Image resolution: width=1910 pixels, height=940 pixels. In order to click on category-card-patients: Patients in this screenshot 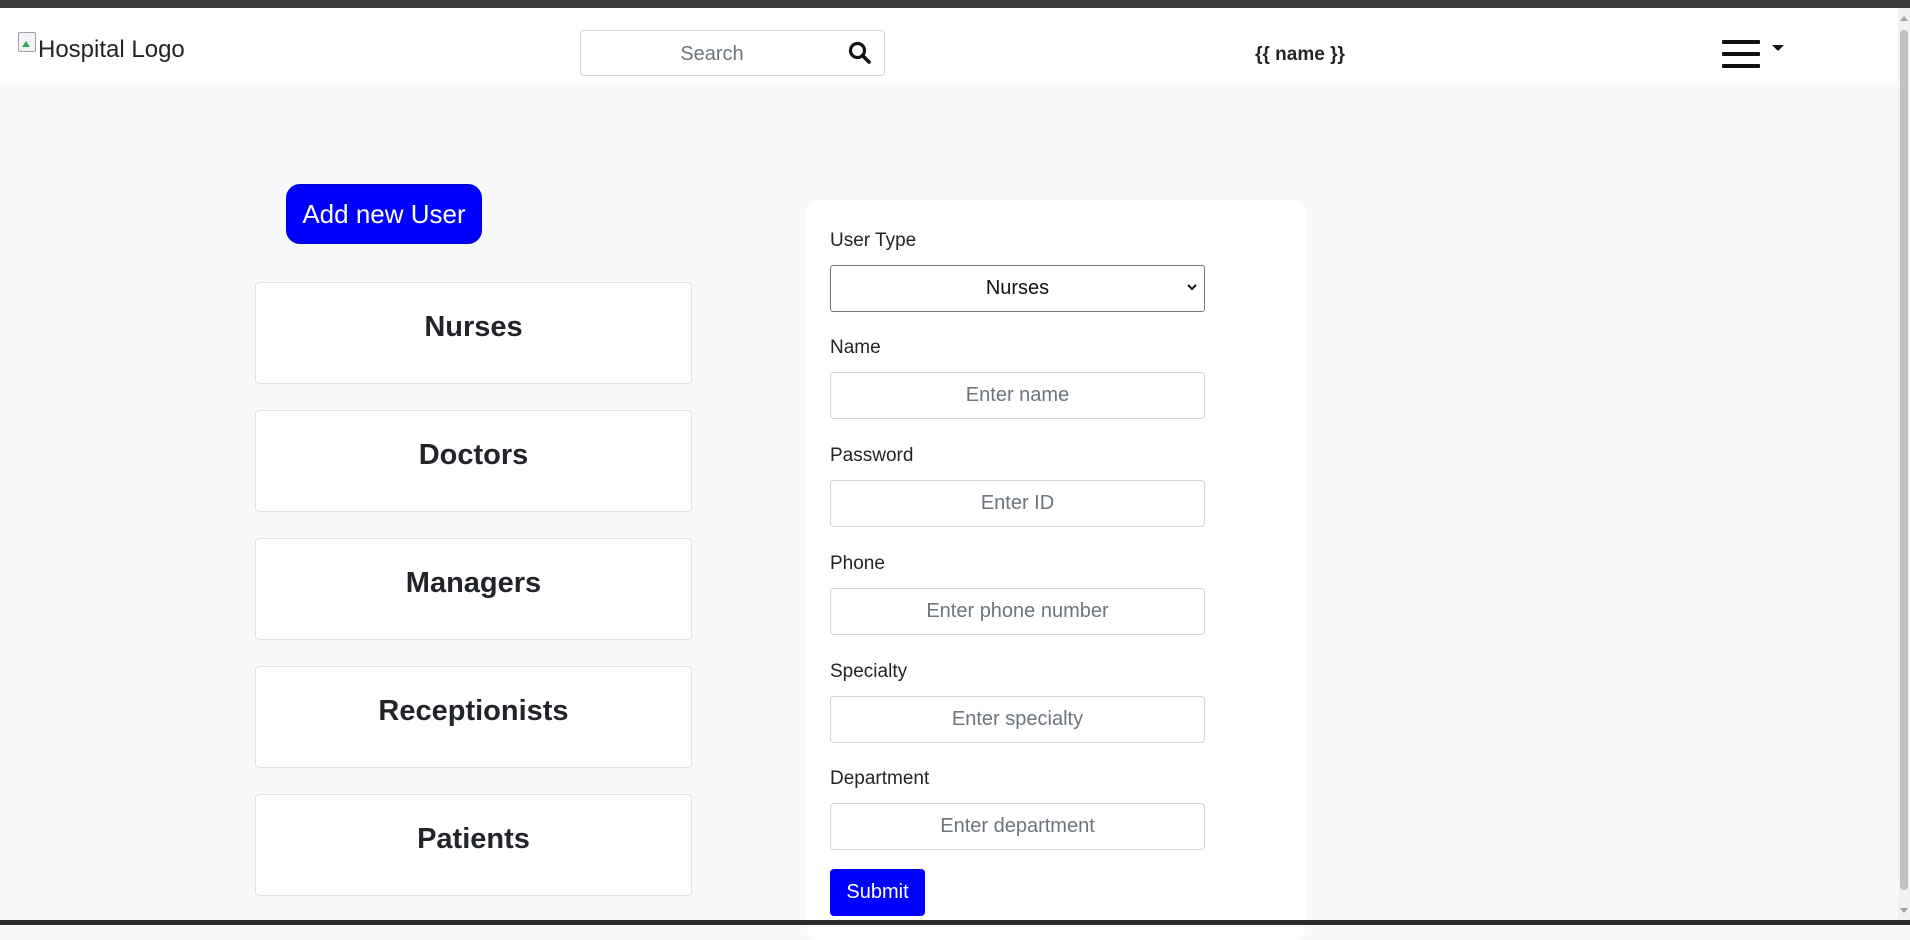, I will do `click(473, 845)`.